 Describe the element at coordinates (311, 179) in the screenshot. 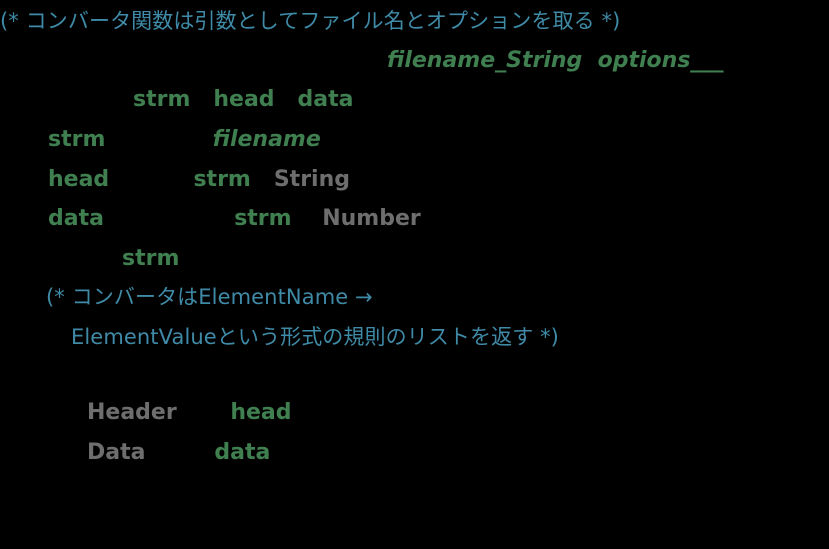

I see `token-builtin: String` at that location.